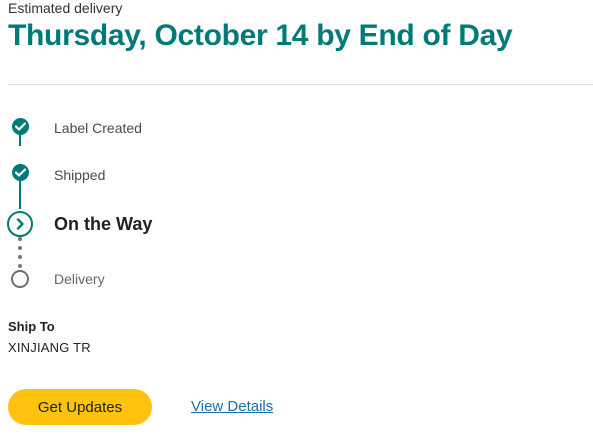  Describe the element at coordinates (65, 8) in the screenshot. I see `estimated-delivery-label: Estimated delivery` at that location.